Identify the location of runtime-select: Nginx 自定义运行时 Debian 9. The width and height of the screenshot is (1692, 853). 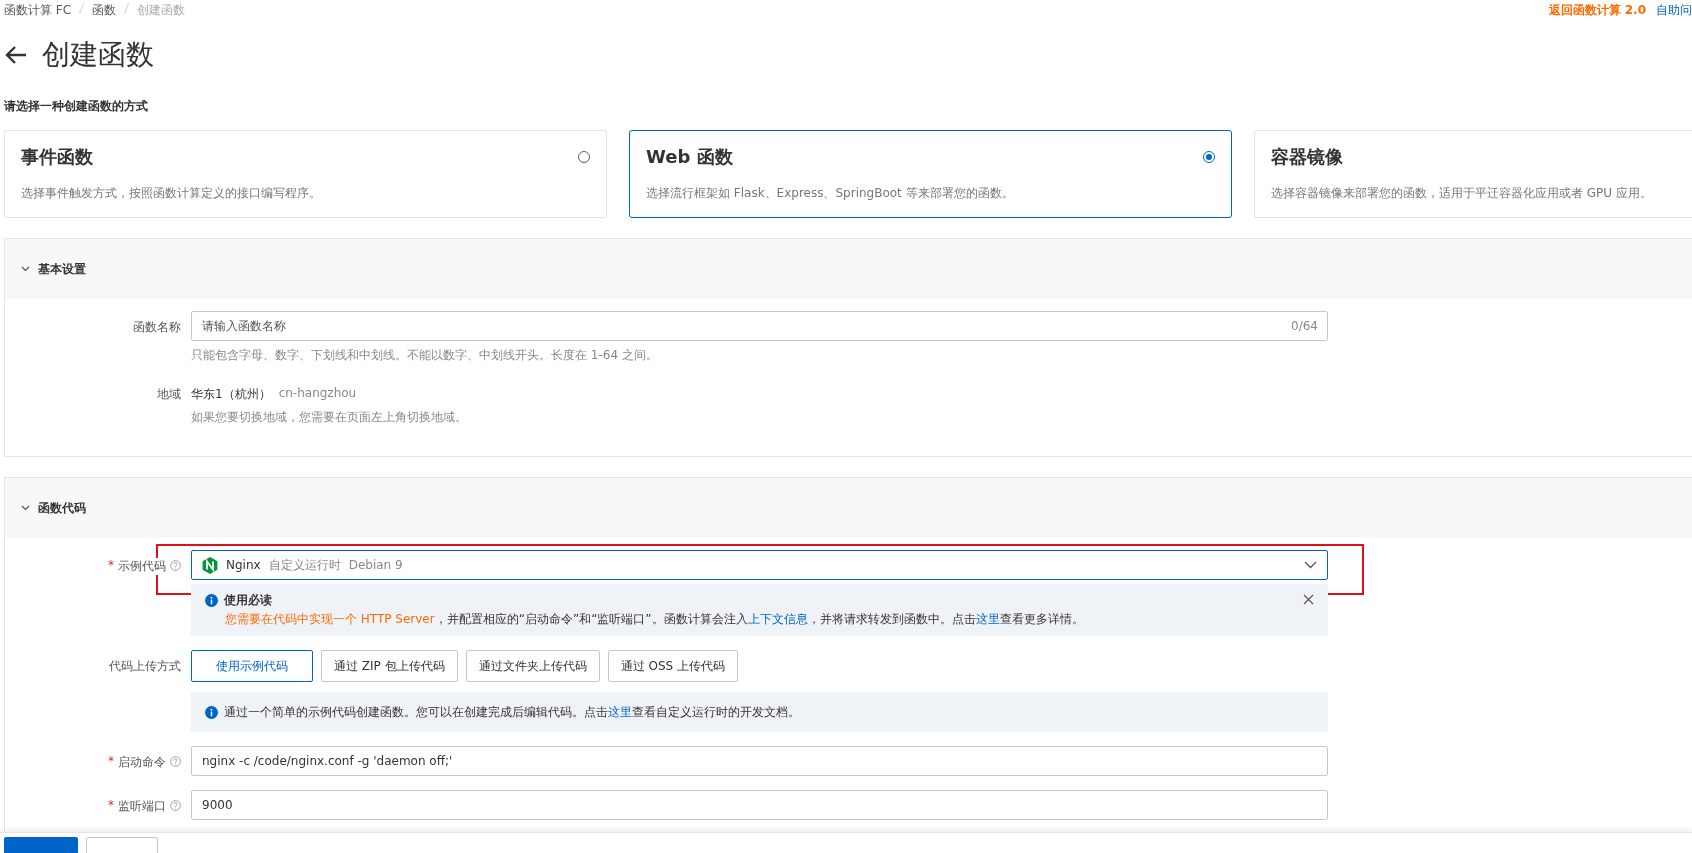
(759, 565).